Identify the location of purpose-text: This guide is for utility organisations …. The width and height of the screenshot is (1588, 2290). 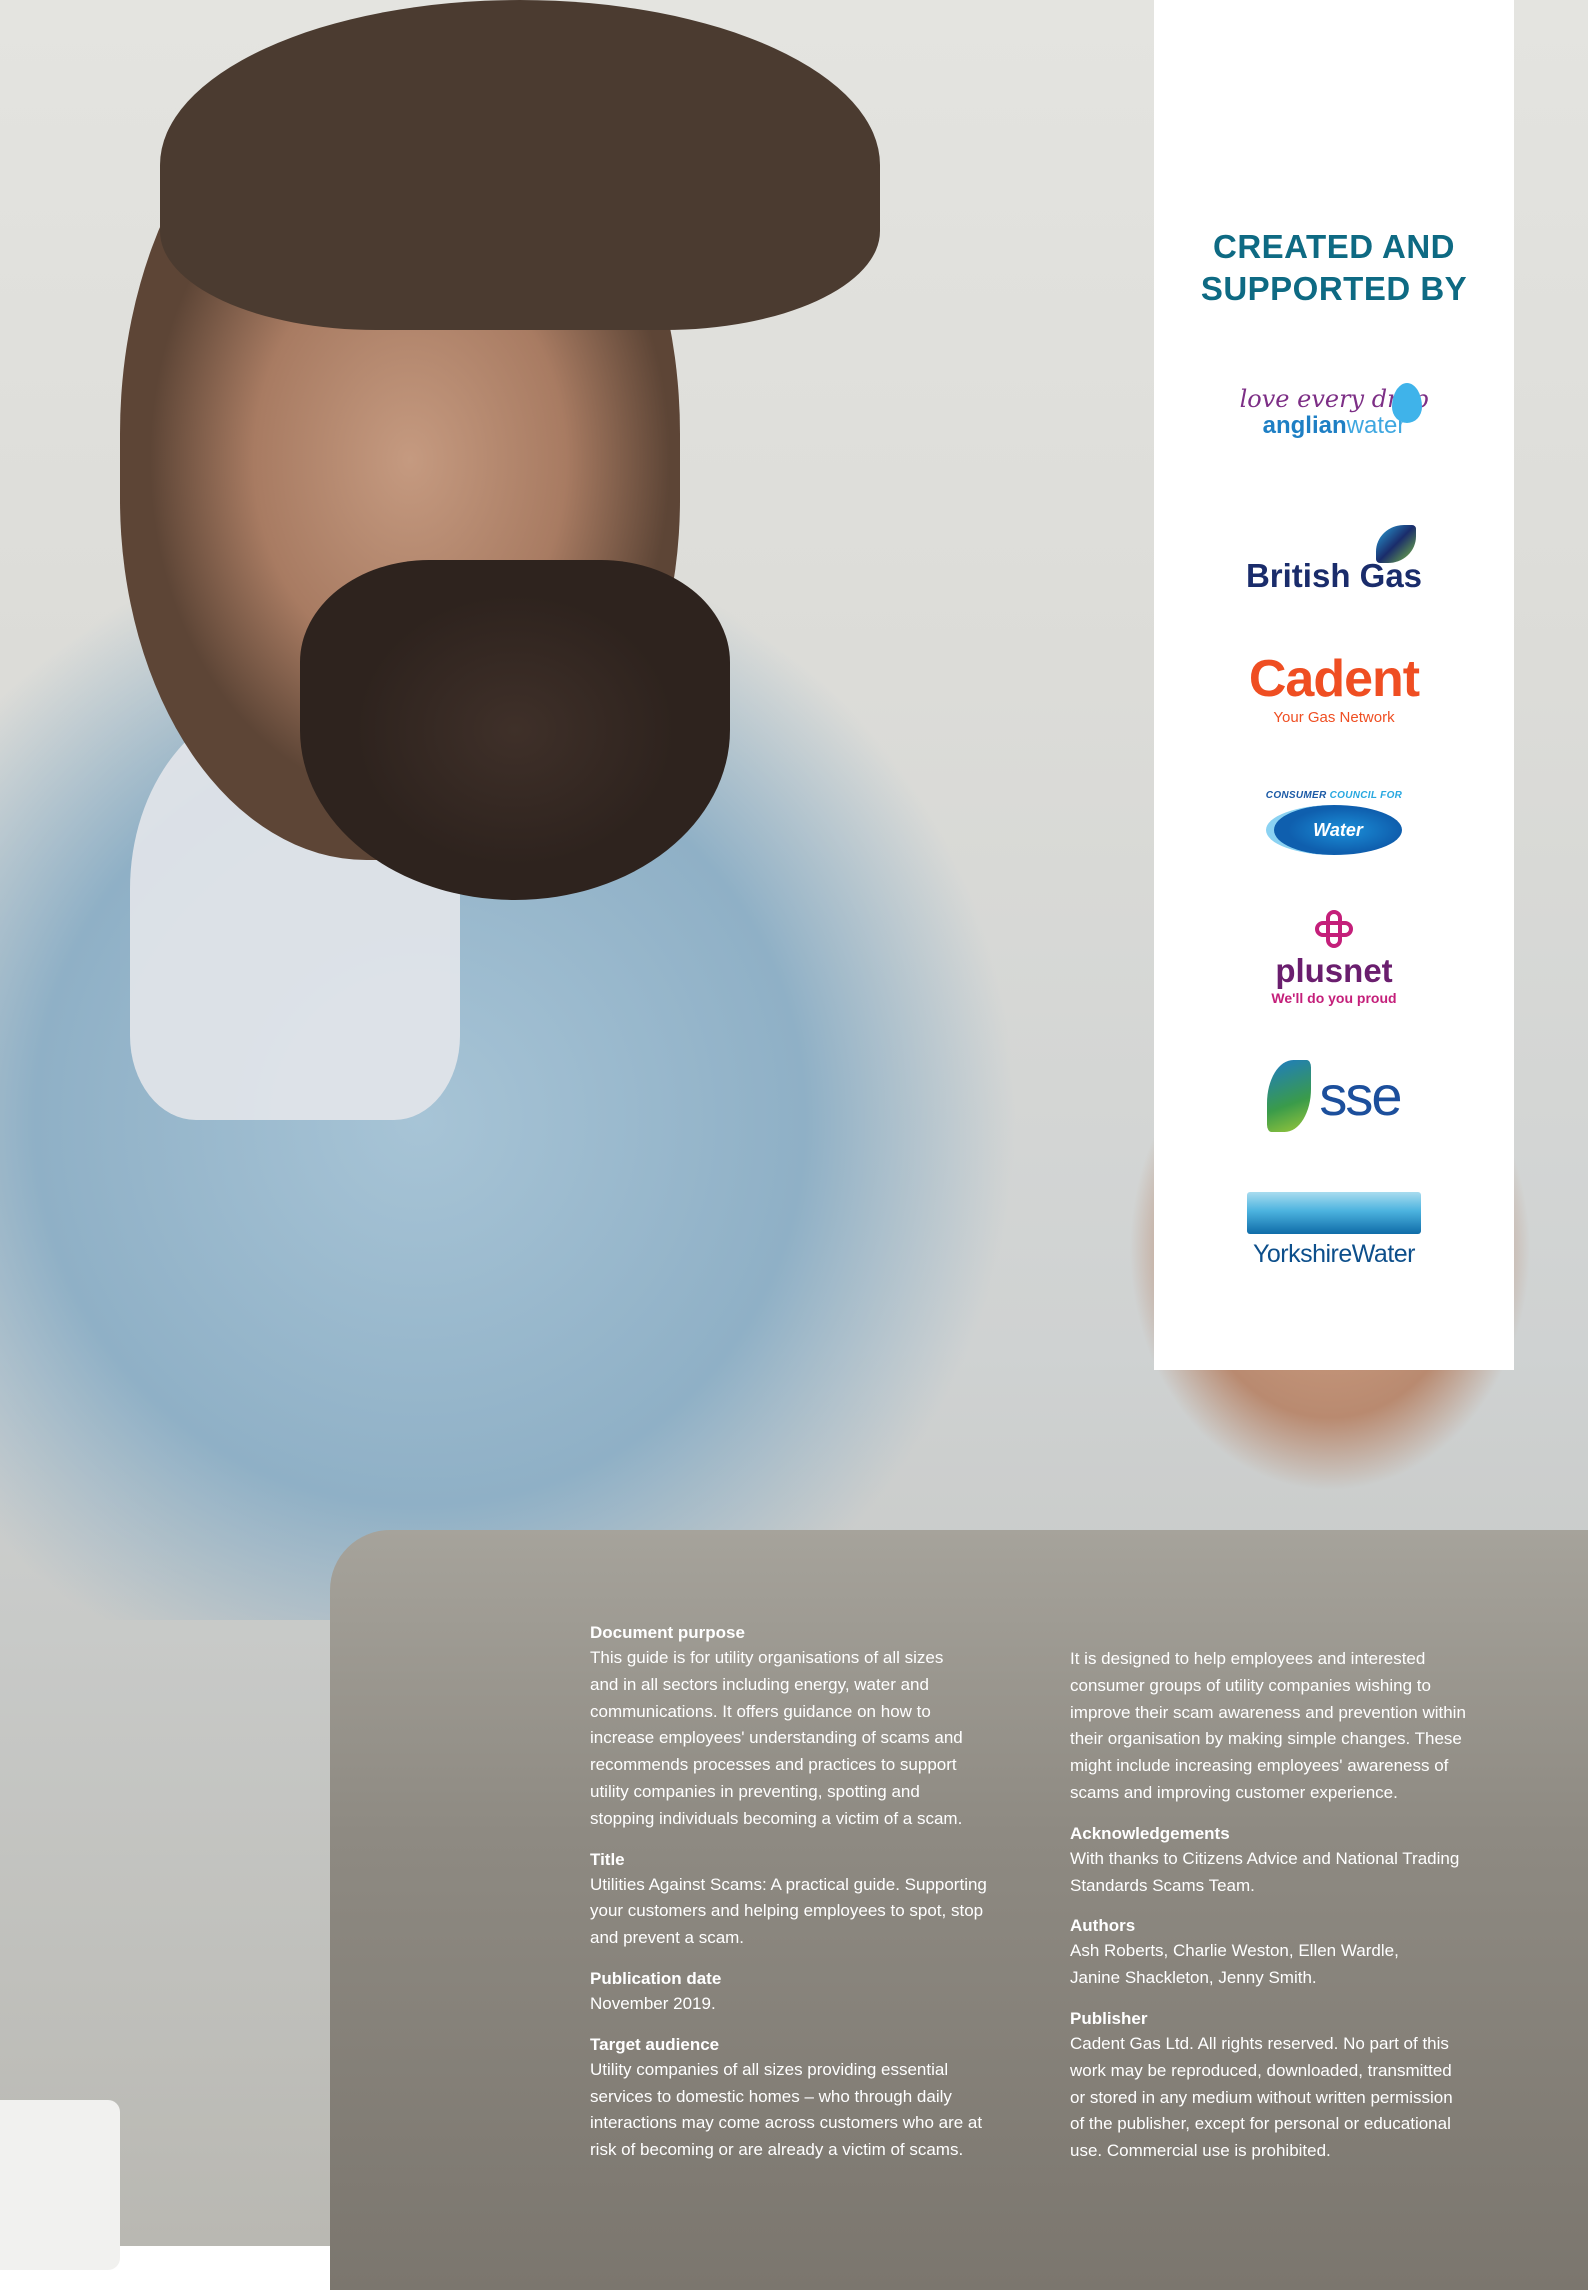
(812, 1739).